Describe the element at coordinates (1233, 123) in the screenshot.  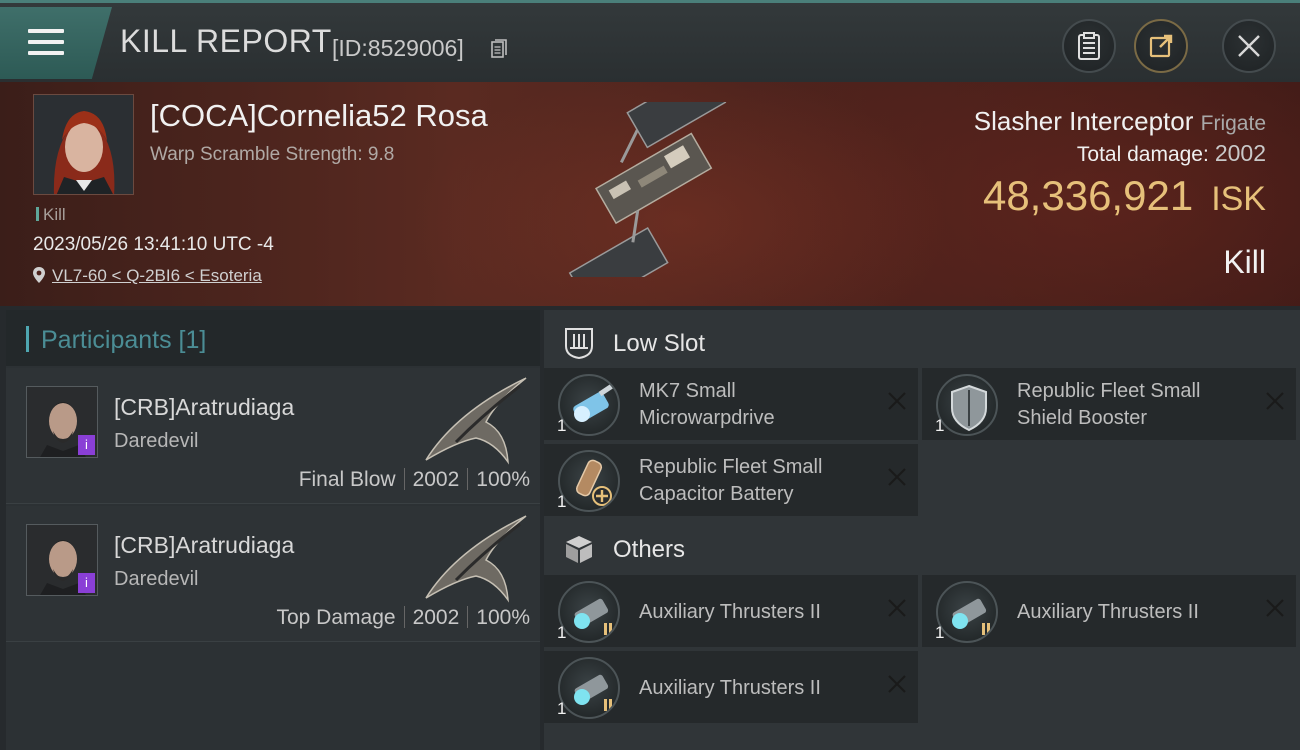
I see `ship-class: Frigate` at that location.